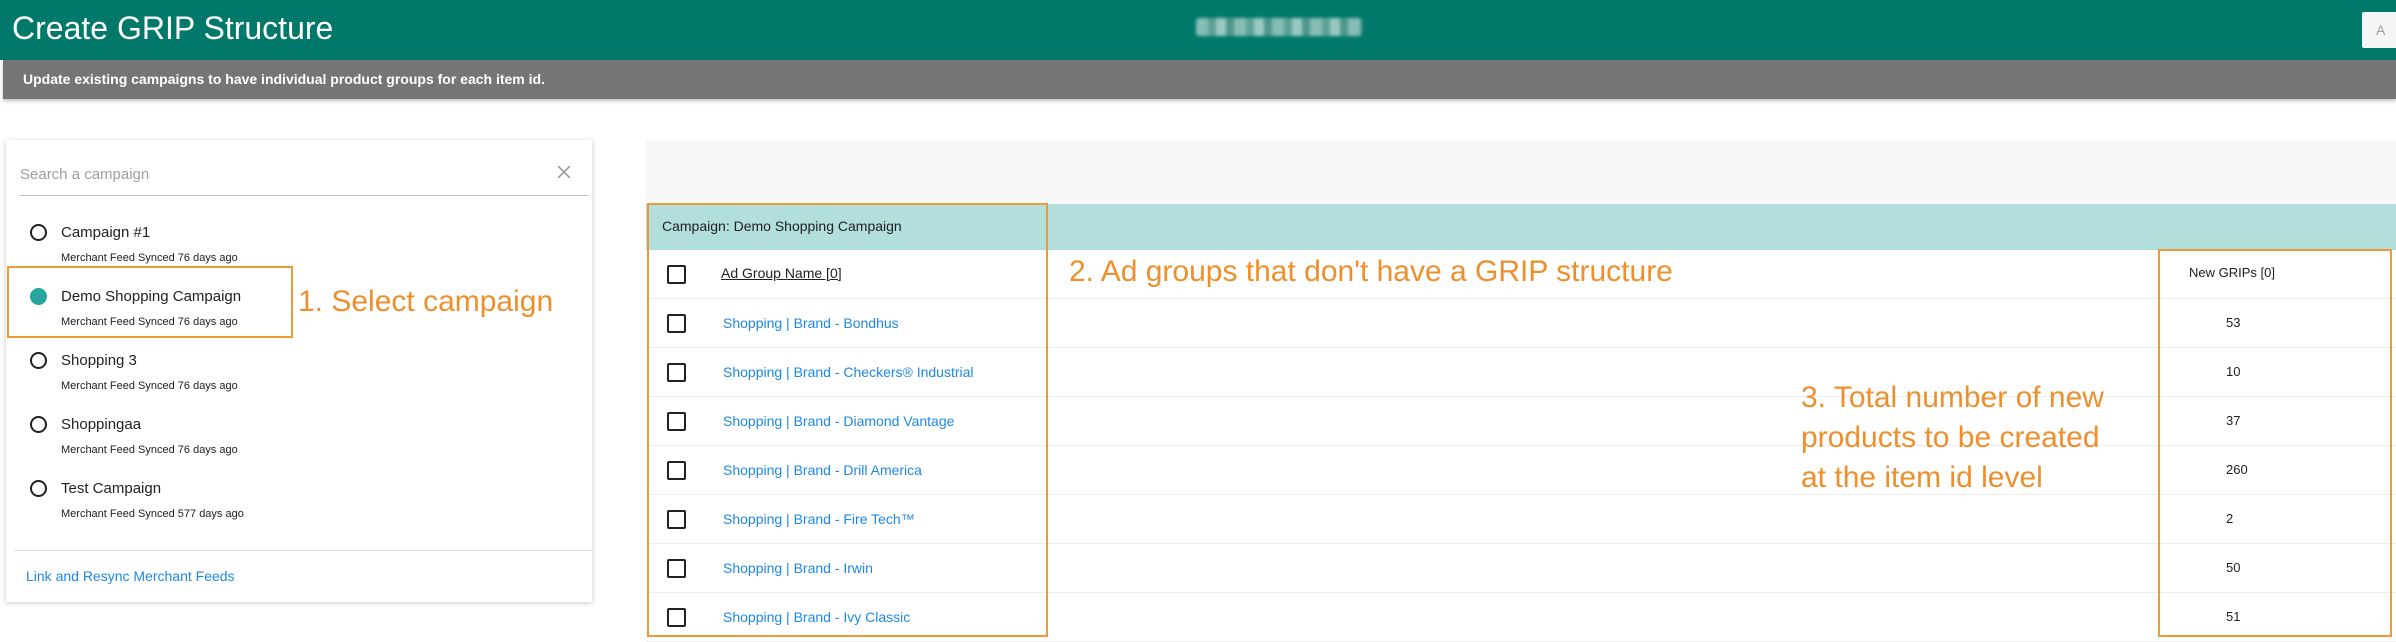 The height and width of the screenshot is (642, 2396). Describe the element at coordinates (152, 514) in the screenshot. I see `campaign-sync-status: Merchant Feed Synced 577 days ago` at that location.